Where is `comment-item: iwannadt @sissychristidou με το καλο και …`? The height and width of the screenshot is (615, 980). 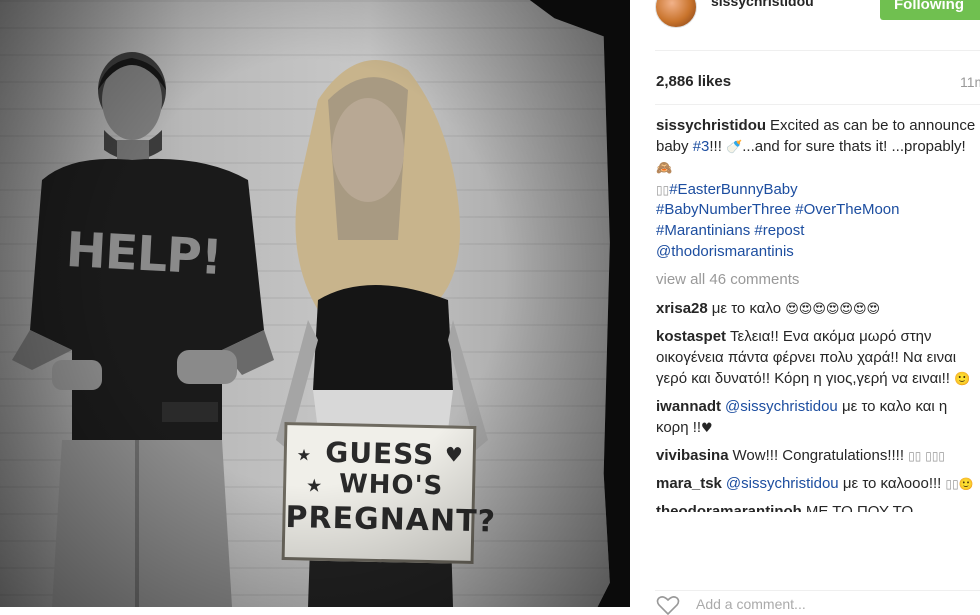
comment-item: iwannadt @sissychristidou με το καλο και … is located at coordinates (816, 418).